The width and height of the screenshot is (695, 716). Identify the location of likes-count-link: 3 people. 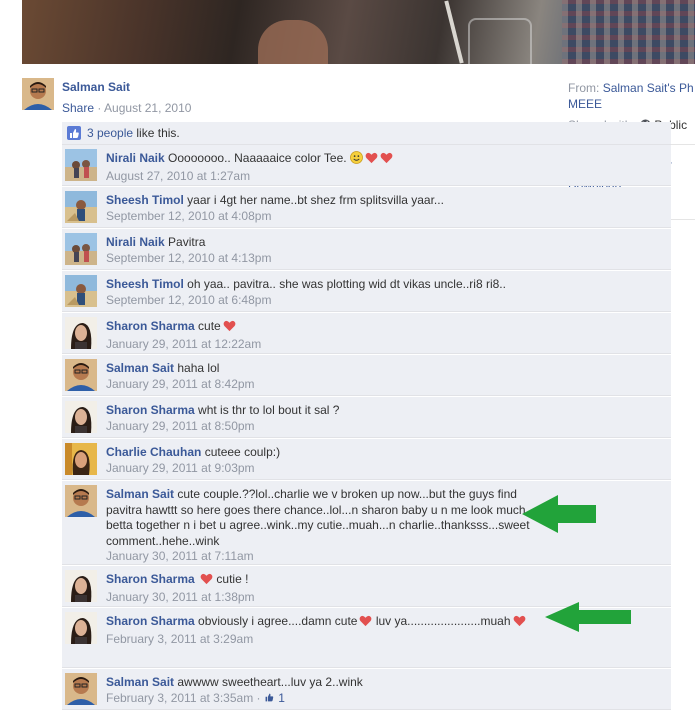
(110, 133).